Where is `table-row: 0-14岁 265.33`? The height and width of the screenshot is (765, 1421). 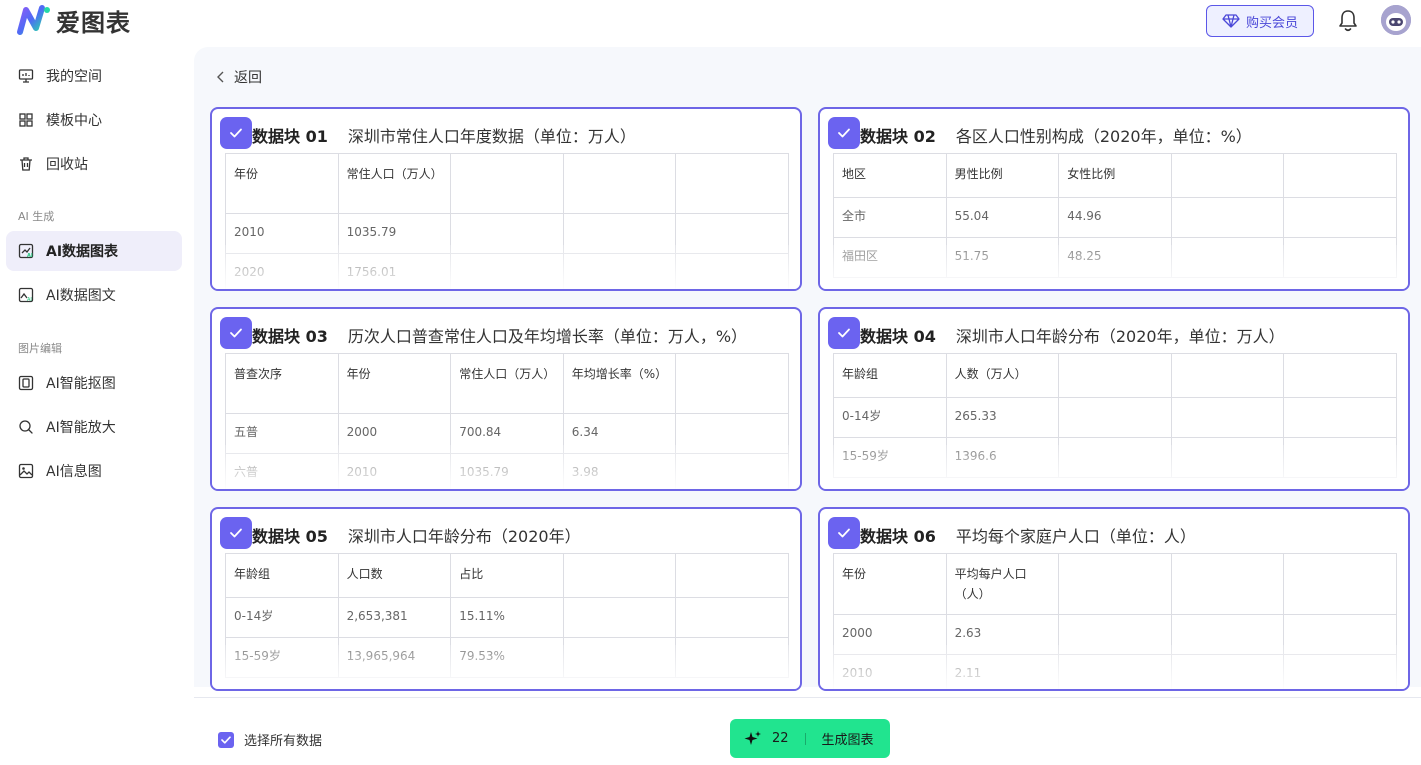
table-row: 0-14岁 265.33 is located at coordinates (1115, 417).